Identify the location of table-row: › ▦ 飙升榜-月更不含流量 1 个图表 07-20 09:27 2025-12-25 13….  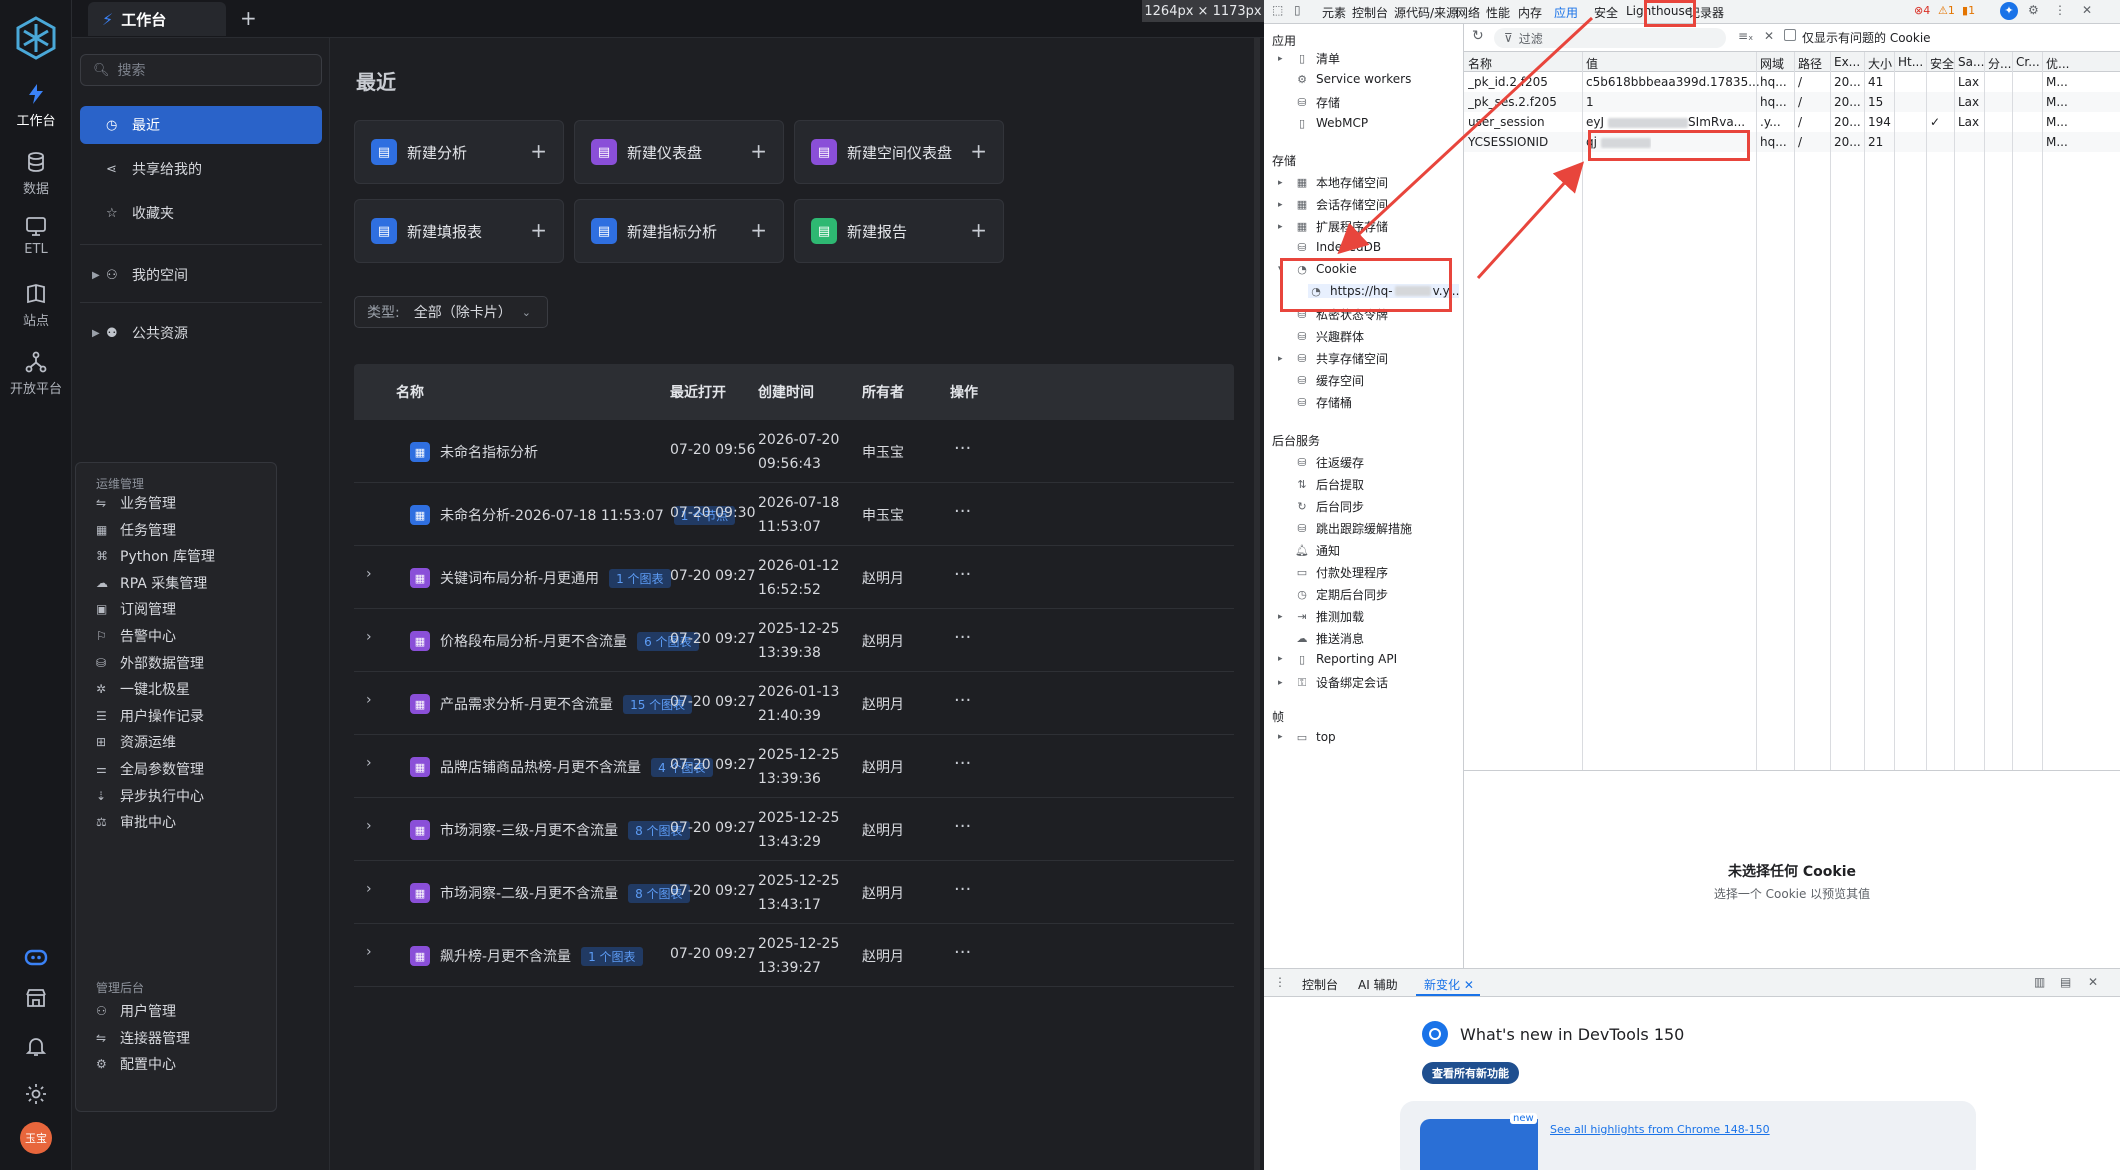
(794, 955).